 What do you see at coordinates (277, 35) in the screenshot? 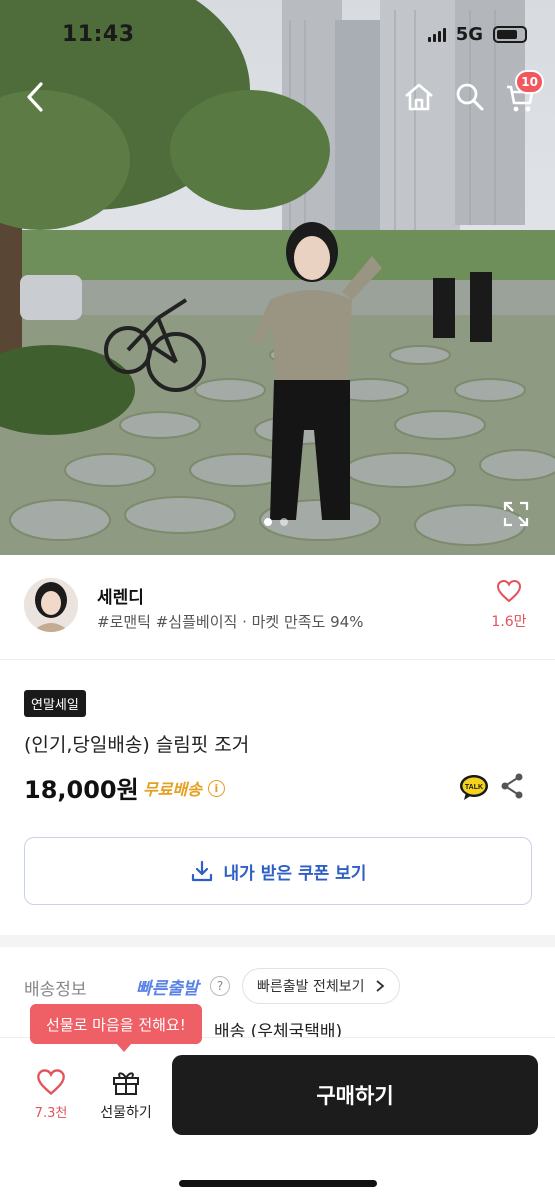
I see `status-bar: 11:43 5G` at bounding box center [277, 35].